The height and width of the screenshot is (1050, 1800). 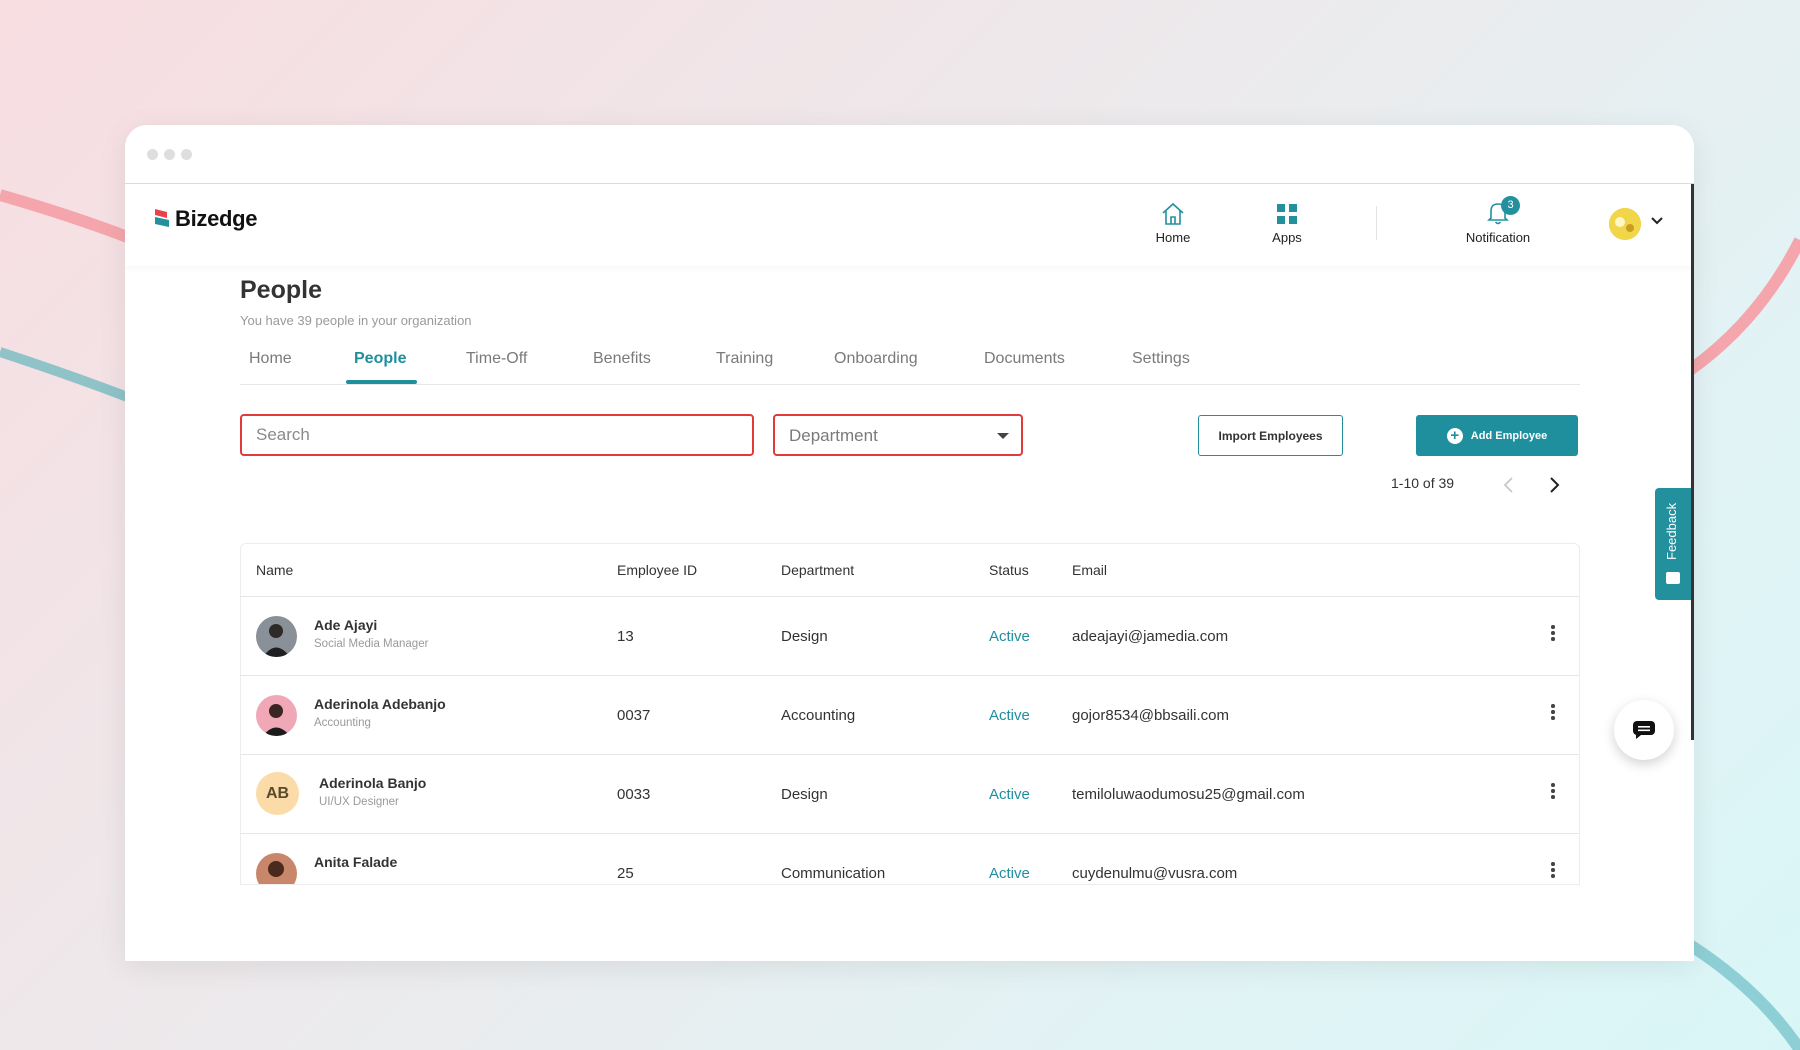 I want to click on tab-documents: Documents, so click(x=1024, y=359).